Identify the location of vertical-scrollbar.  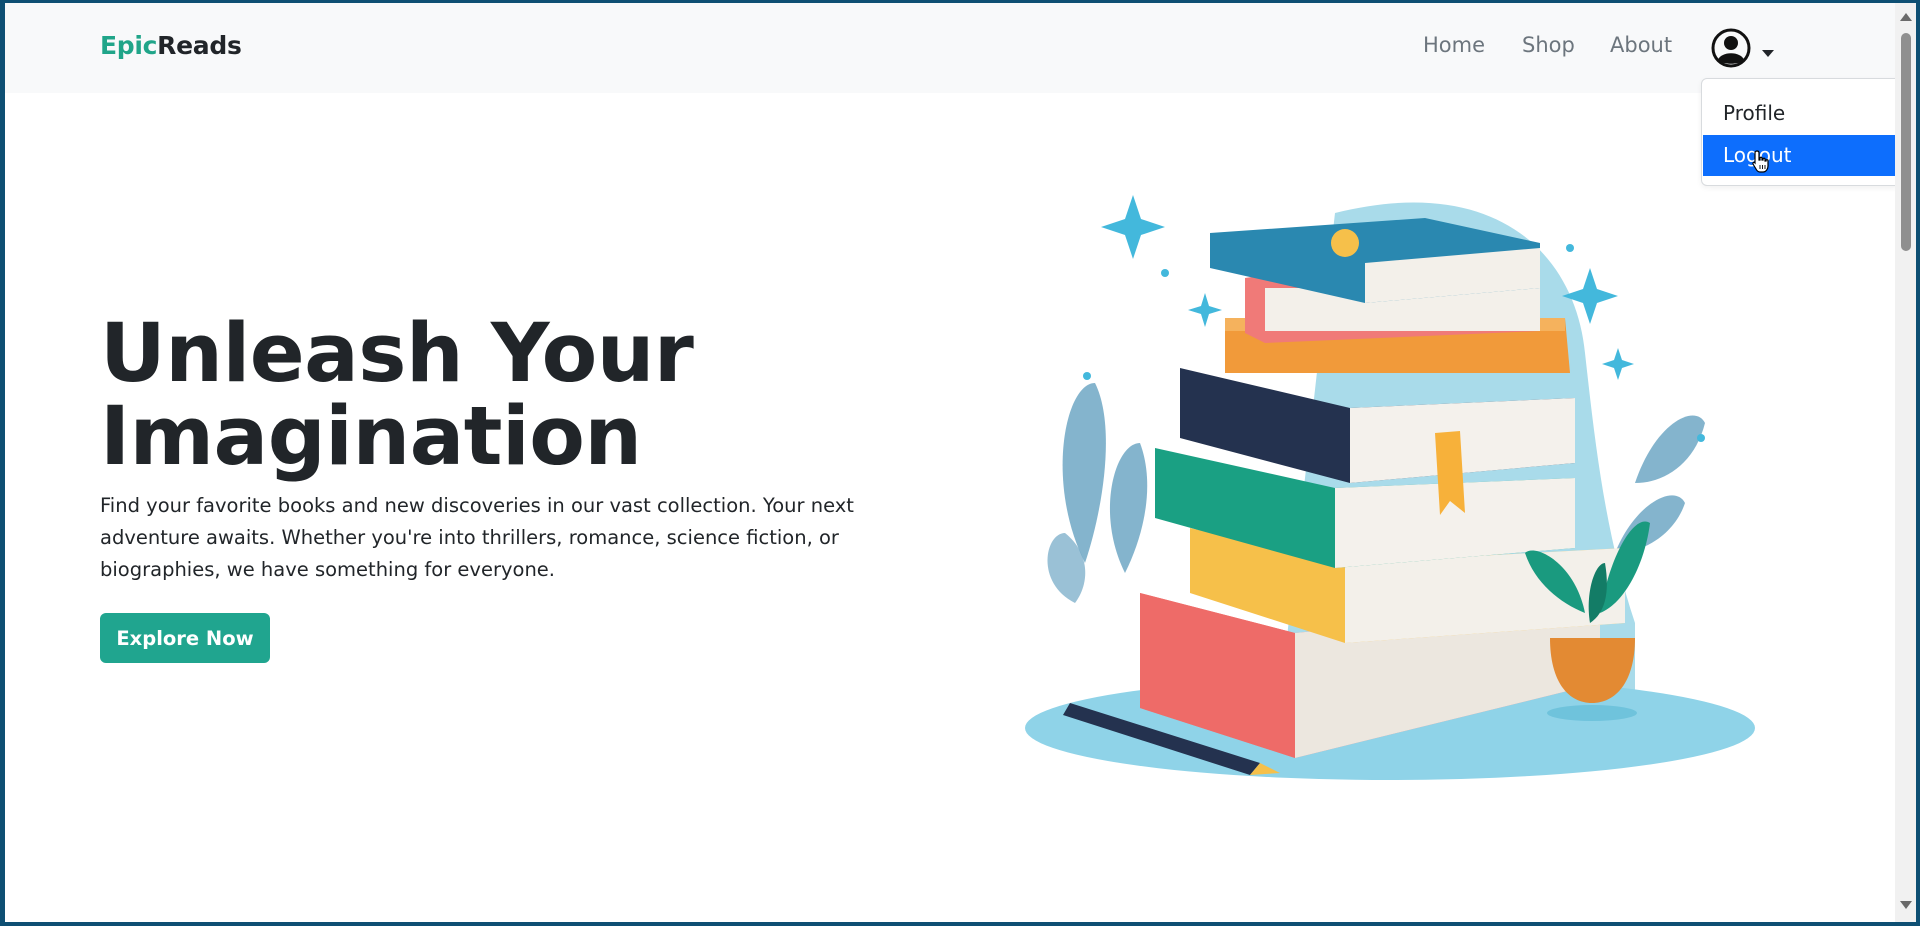
(1905, 462).